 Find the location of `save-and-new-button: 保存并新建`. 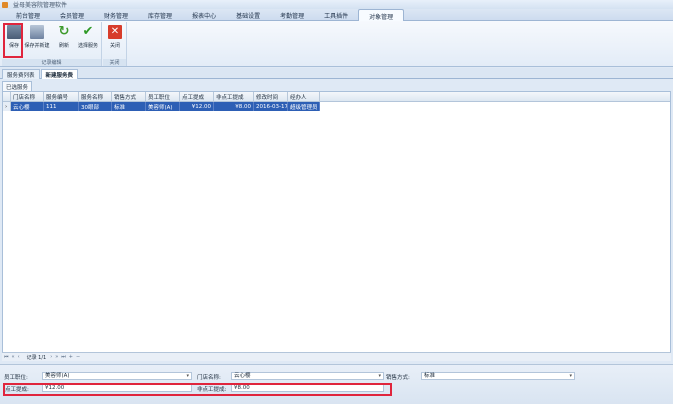

save-and-new-button: 保存并新建 is located at coordinates (37, 40).